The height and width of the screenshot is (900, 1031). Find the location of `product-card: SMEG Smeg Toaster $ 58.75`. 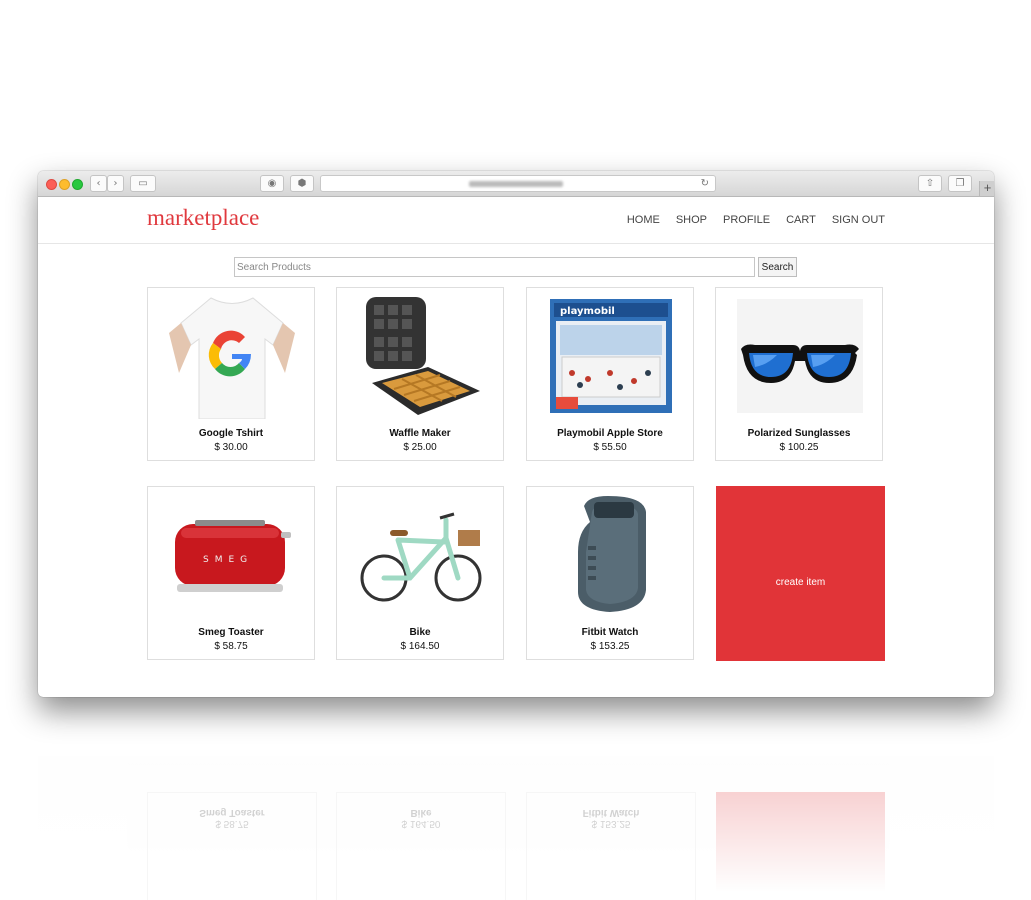

product-card: SMEG Smeg Toaster $ 58.75 is located at coordinates (231, 573).